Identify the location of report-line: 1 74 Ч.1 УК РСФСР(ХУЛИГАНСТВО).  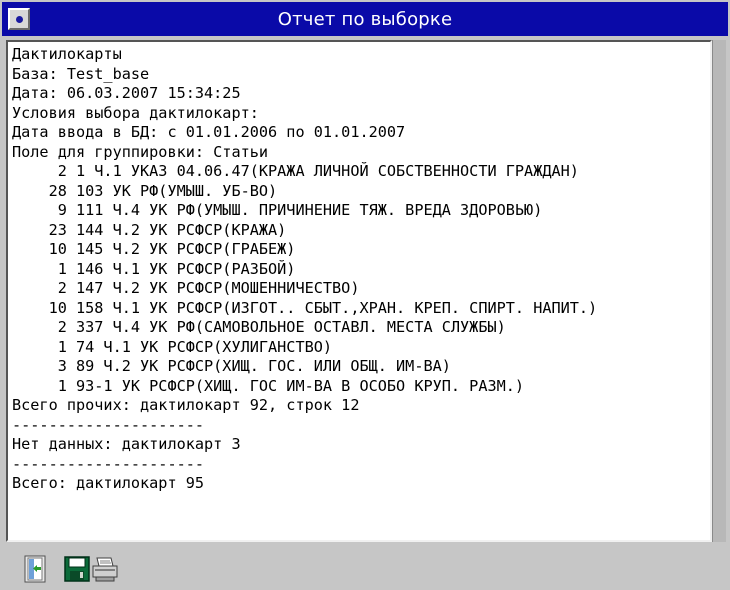
(172, 346).